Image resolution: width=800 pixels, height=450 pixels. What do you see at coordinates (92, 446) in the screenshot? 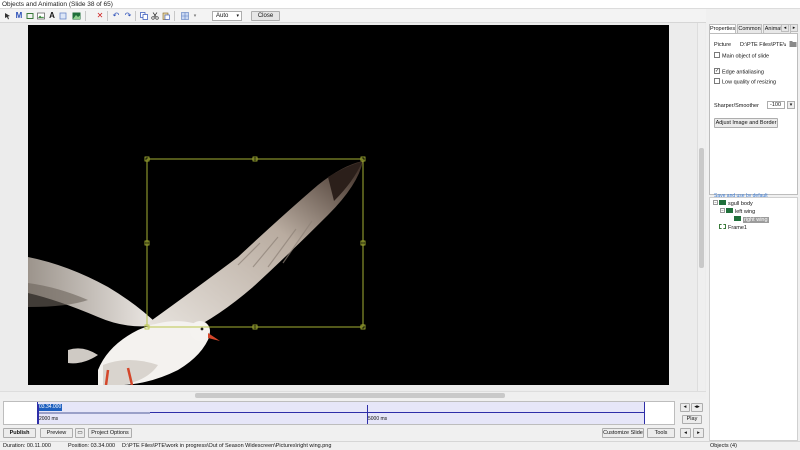
I see `status-position: Position: 03.34.000` at bounding box center [92, 446].